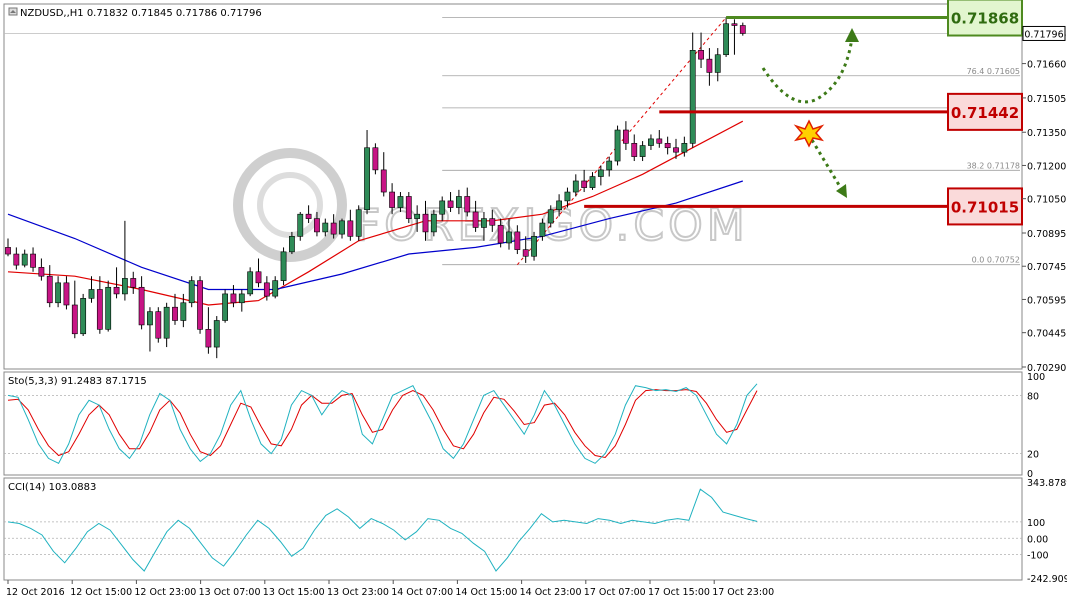  What do you see at coordinates (52, 487) in the screenshot?
I see `cci-panel-header: CCI(14) 103.0883` at bounding box center [52, 487].